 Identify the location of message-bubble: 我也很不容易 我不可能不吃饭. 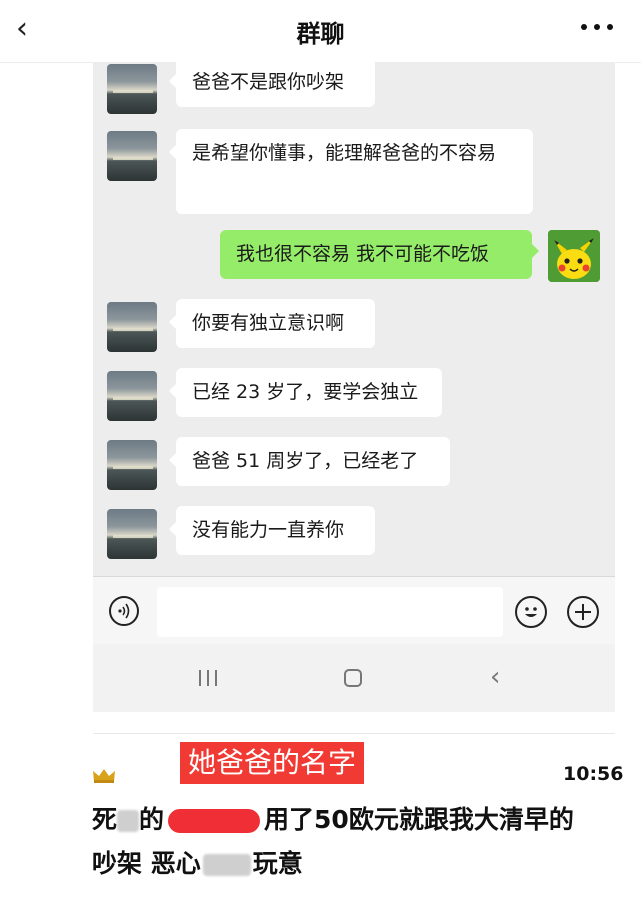
(379, 254).